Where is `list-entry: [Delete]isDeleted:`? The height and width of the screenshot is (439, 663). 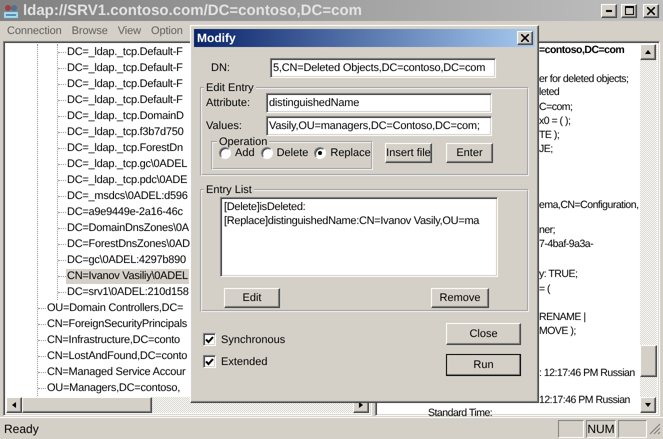 list-entry: [Delete]isDeleted: is located at coordinates (359, 207).